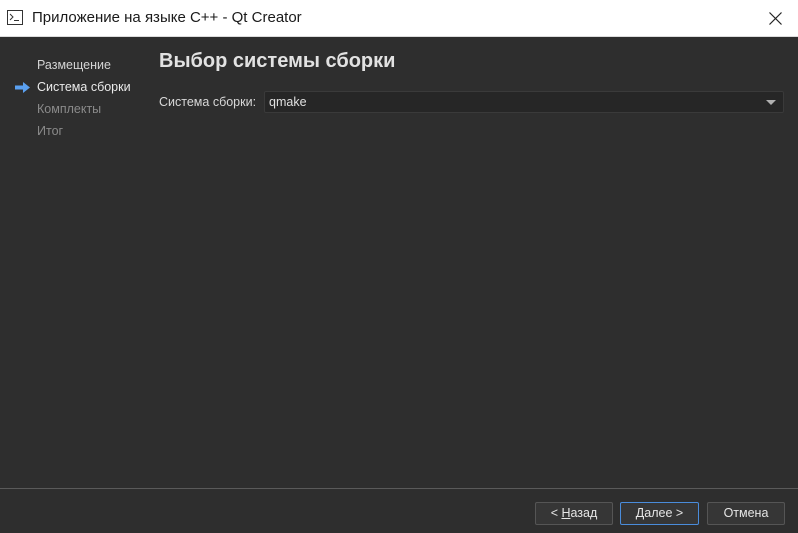 The height and width of the screenshot is (533, 798). I want to click on build-system-select: qmake, so click(524, 102).